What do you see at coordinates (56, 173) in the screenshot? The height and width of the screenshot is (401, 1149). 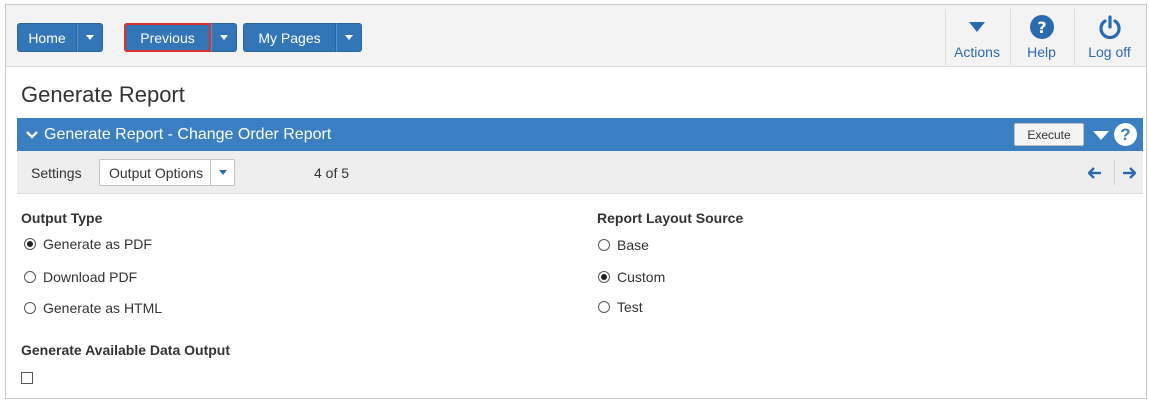 I see `settings-label: Settings` at bounding box center [56, 173].